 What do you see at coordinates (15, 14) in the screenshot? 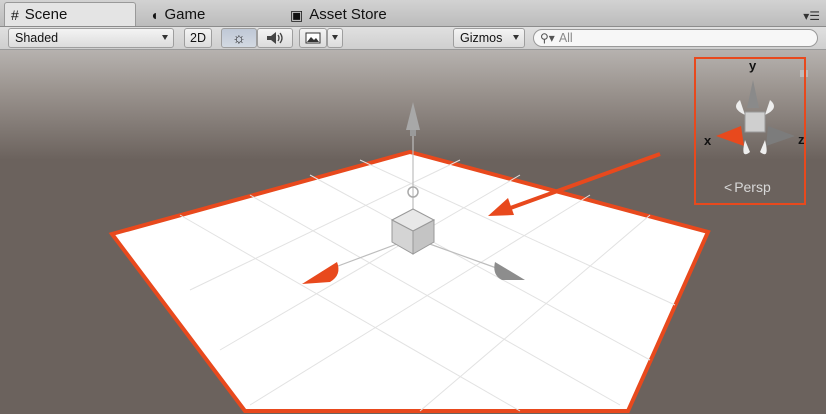
I see `grid-icon: #` at bounding box center [15, 14].